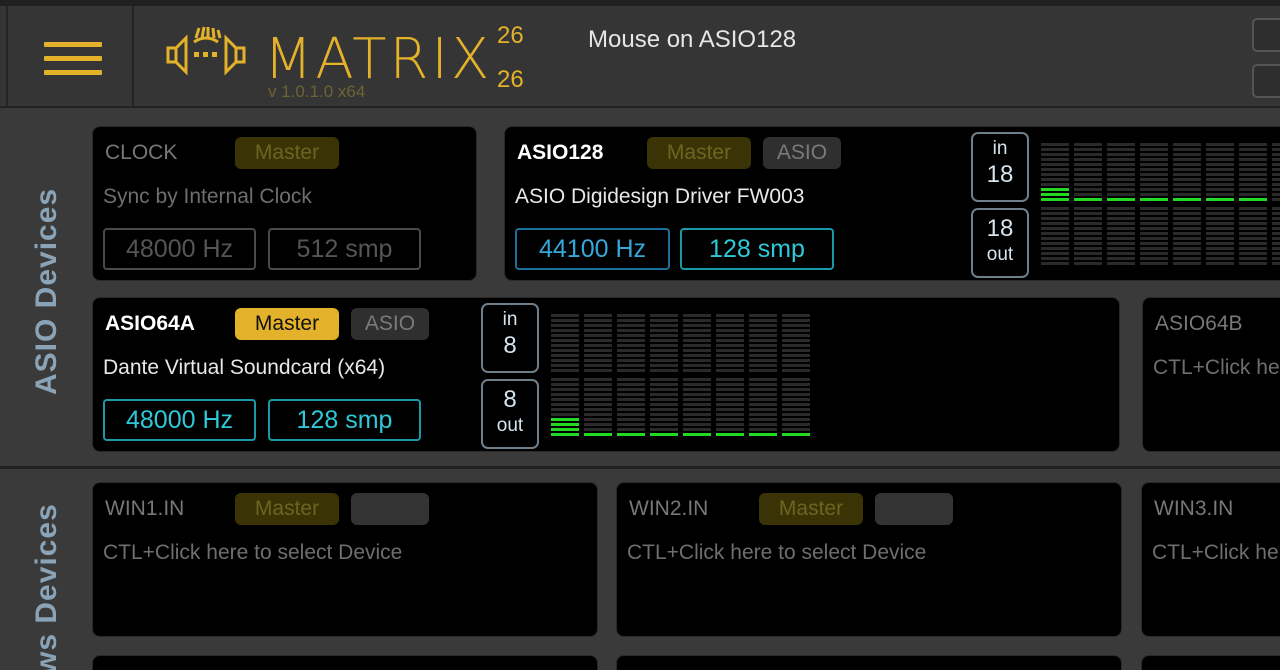 Image resolution: width=1280 pixels, height=670 pixels. Describe the element at coordinates (510, 414) in the screenshot. I see `output-count-box: 8 out` at that location.